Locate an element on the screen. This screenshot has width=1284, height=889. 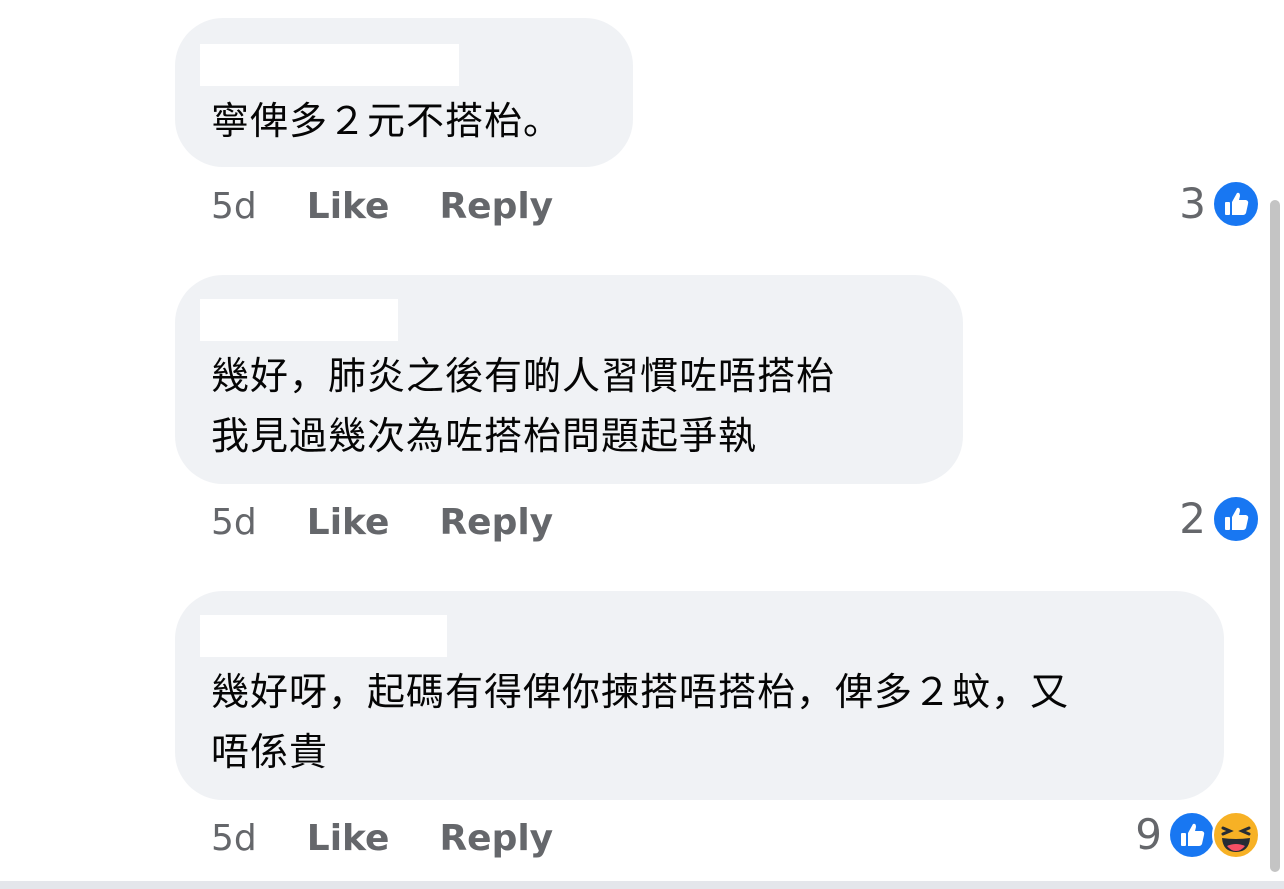
reaction-summary: 3 is located at coordinates (1219, 203).